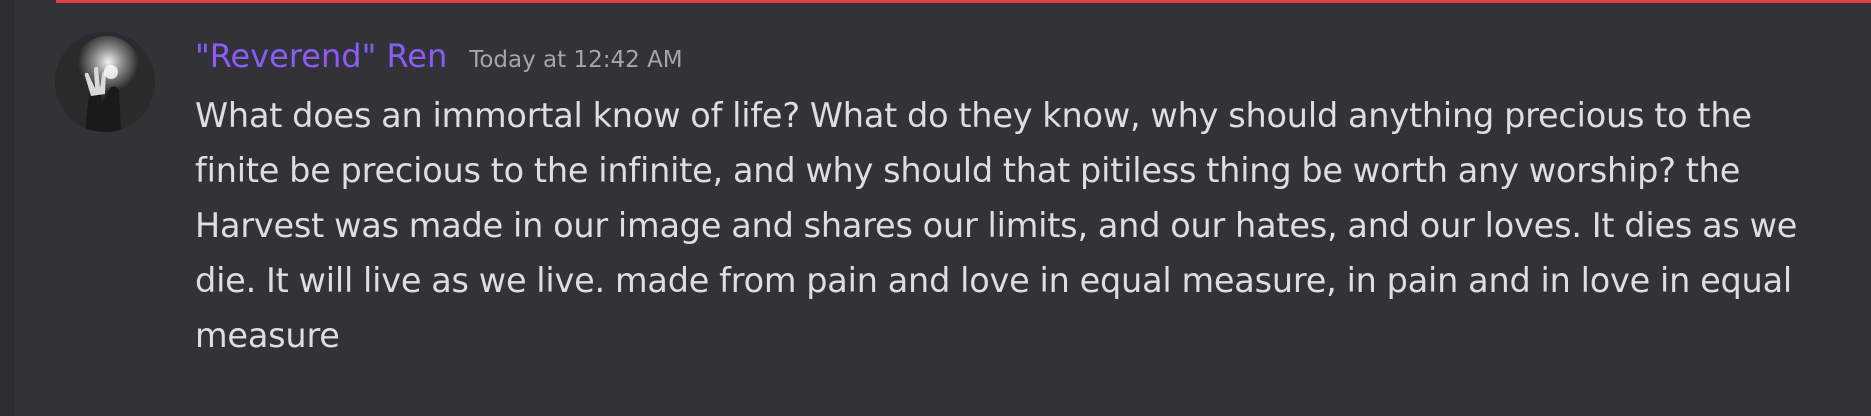 The width and height of the screenshot is (1871, 416). I want to click on user-avatar, so click(105, 82).